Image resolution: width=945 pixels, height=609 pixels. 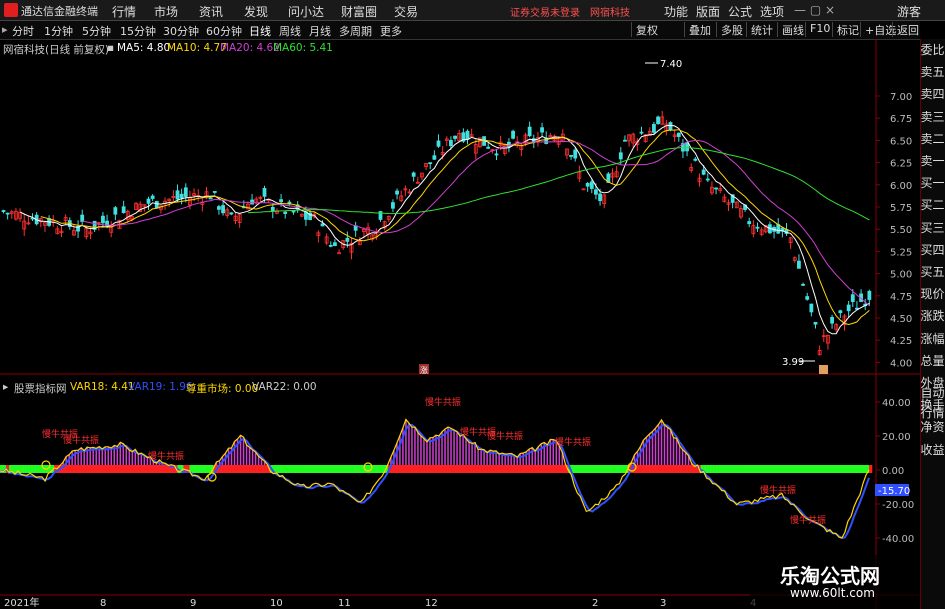 What do you see at coordinates (595, 603) in the screenshot?
I see `time-label: 2` at bounding box center [595, 603].